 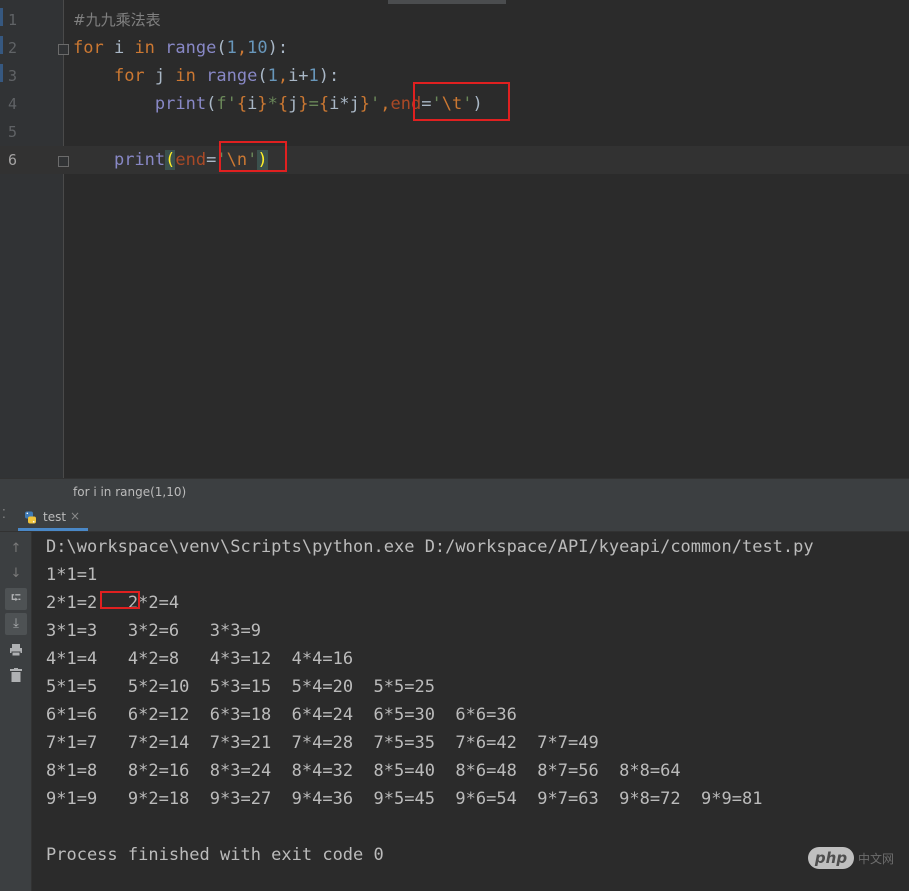 I want to click on code-token: i*j, so click(x=344, y=104).